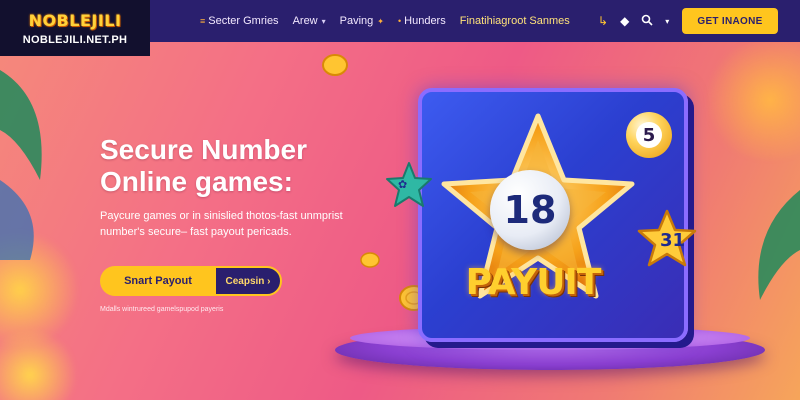 The height and width of the screenshot is (400, 800). I want to click on nav-link-secter-gmries: ≡ Secter Gmries, so click(239, 21).